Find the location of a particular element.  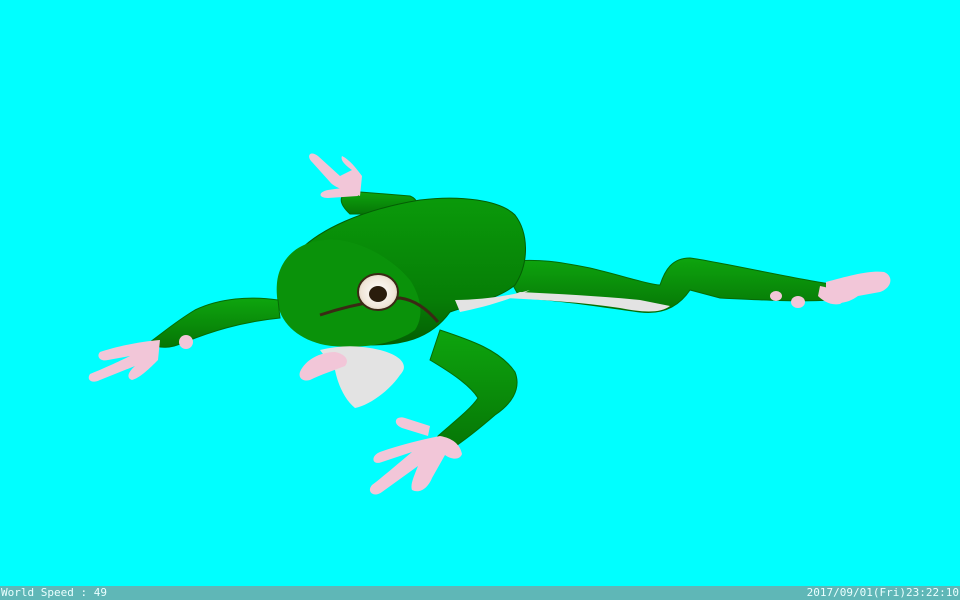

frog-rear-right-leg is located at coordinates (695, 285).